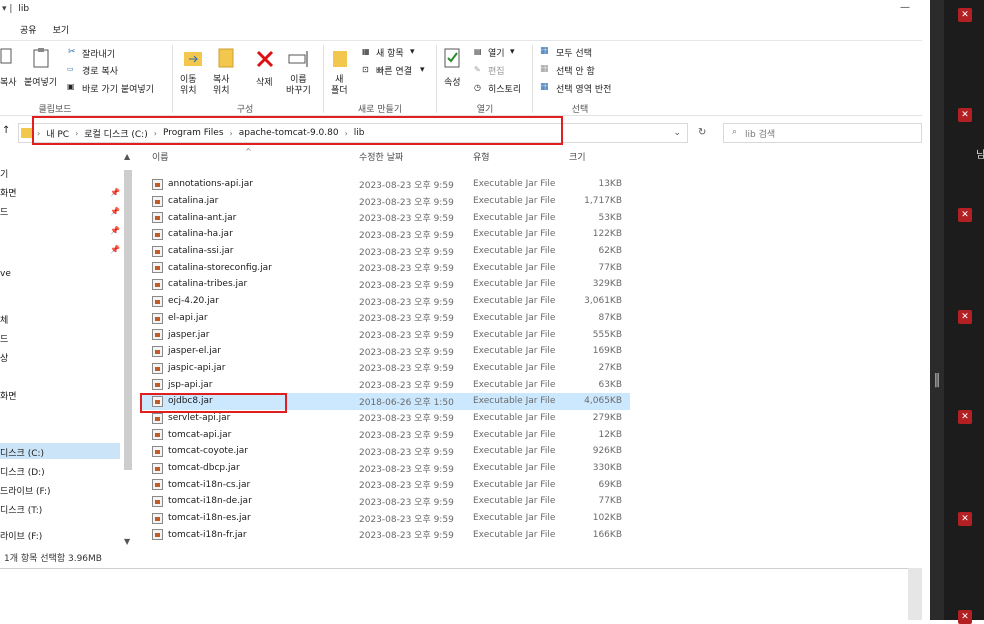 The image size is (984, 624). I want to click on file-size: 329KB, so click(607, 284).